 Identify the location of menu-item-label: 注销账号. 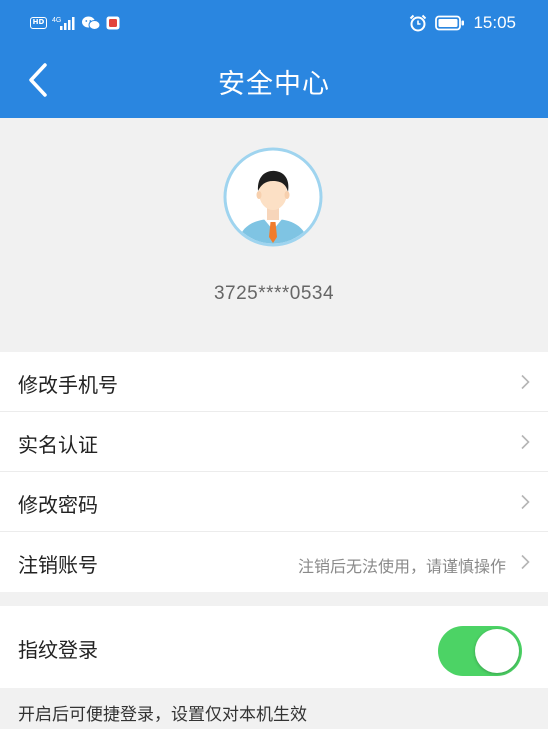
(58, 565).